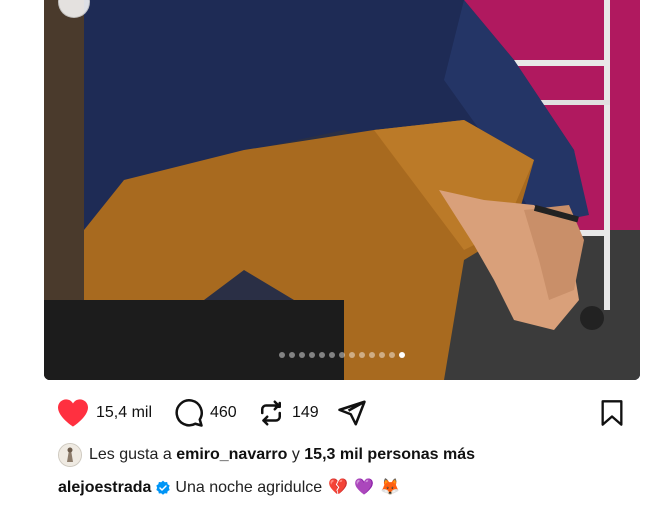  Describe the element at coordinates (223, 413) in the screenshot. I see `comment-count: 460` at that location.